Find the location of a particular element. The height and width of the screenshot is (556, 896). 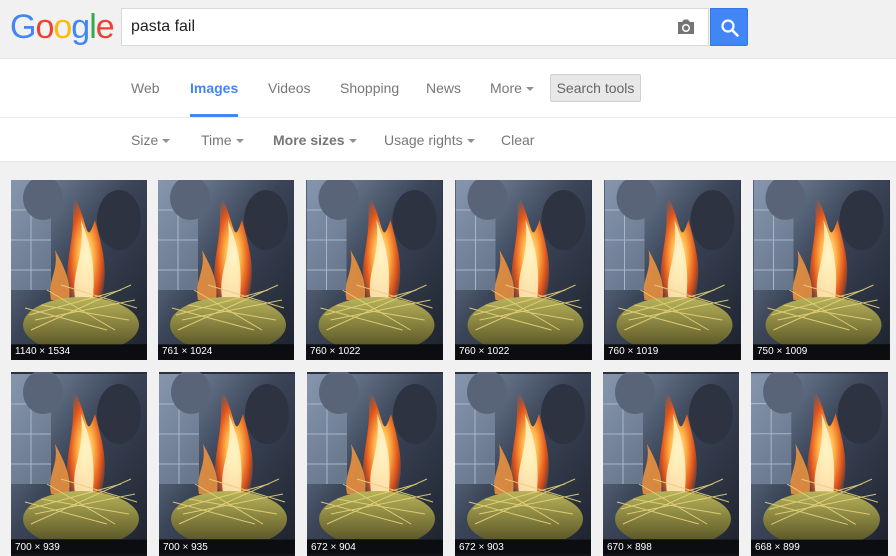

tab-label: Shopping is located at coordinates (370, 88).